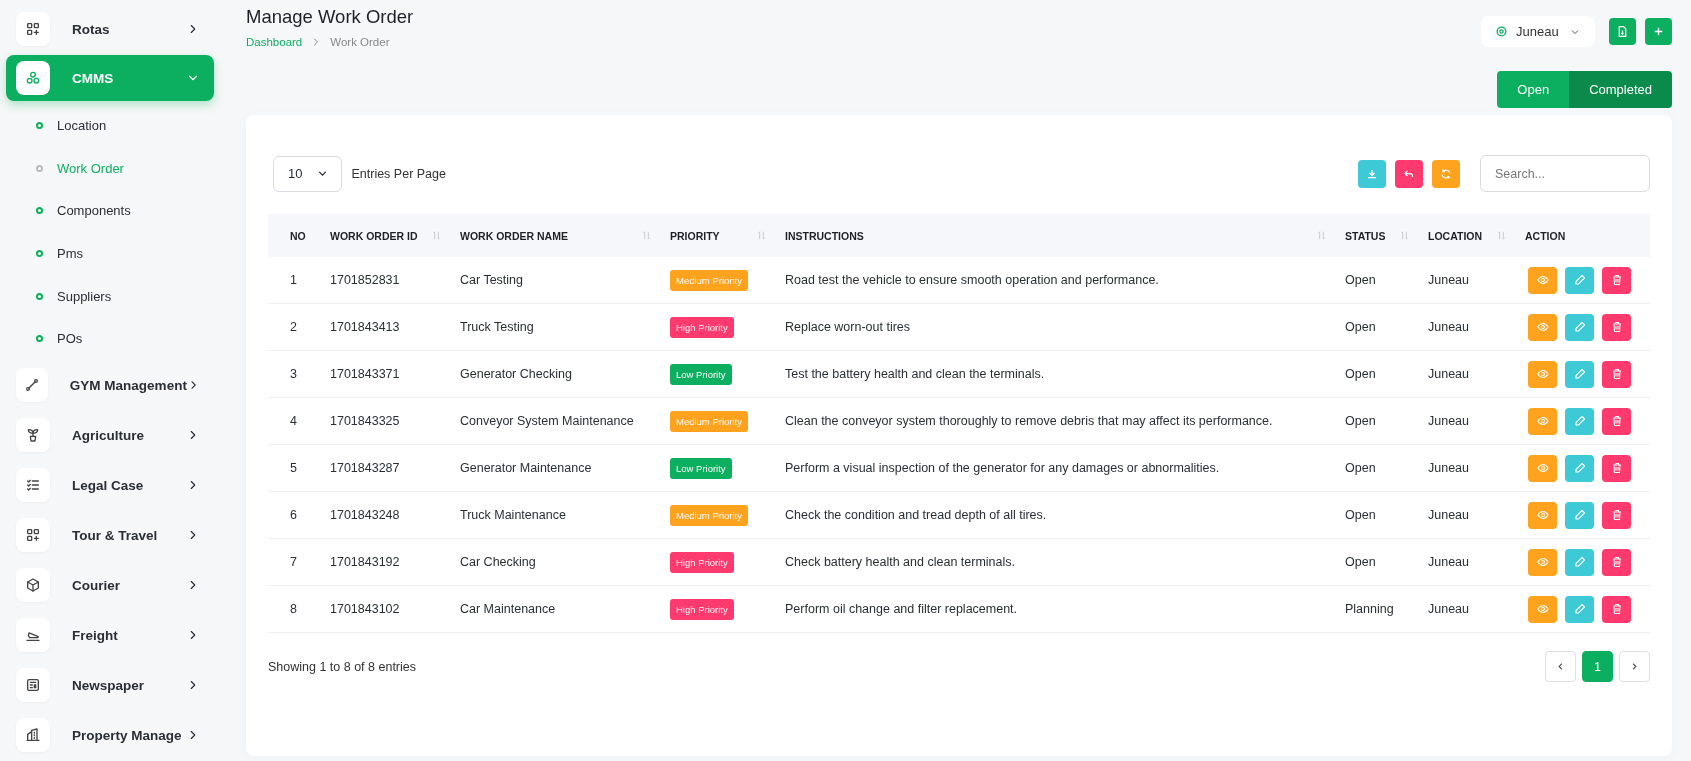 The height and width of the screenshot is (761, 1691). Describe the element at coordinates (1372, 173) in the screenshot. I see `download-button` at that location.